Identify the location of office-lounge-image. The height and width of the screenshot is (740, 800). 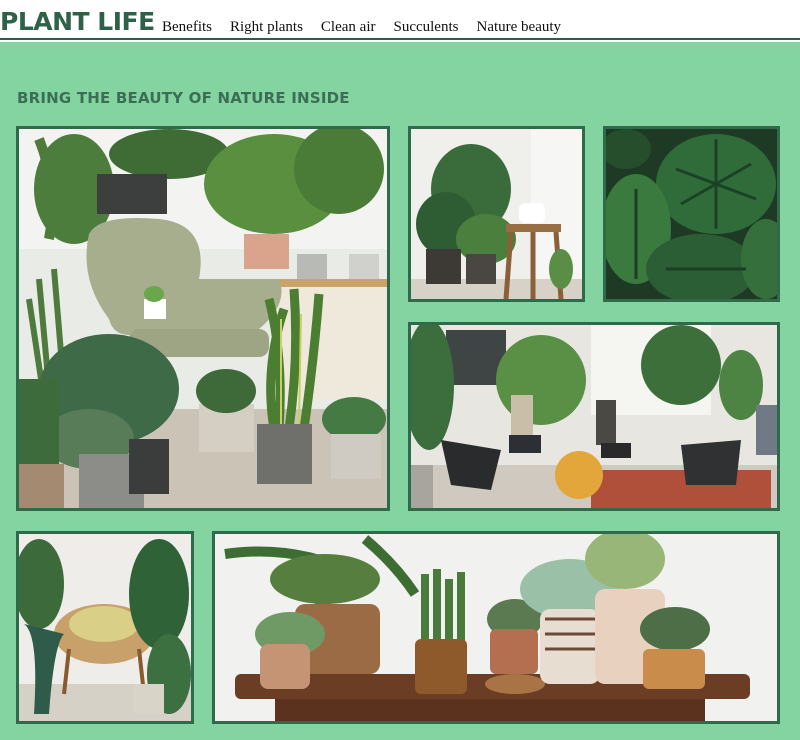
(594, 416).